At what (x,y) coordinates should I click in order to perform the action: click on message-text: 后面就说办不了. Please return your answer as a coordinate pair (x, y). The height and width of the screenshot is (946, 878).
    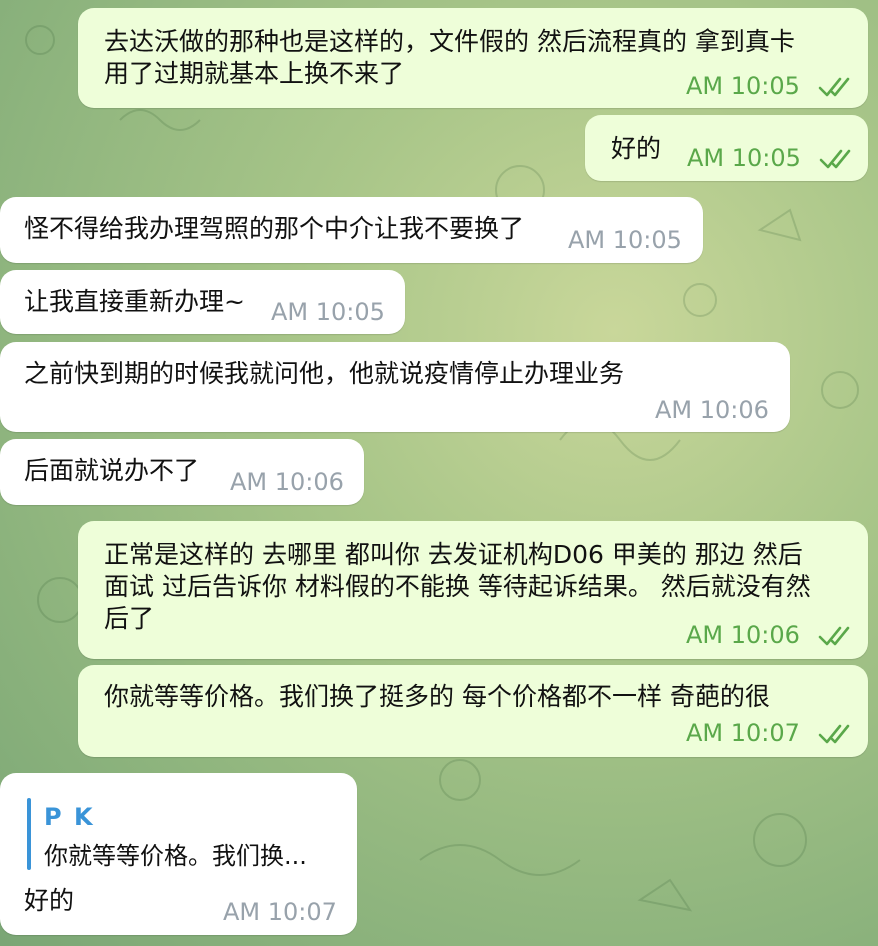
    Looking at the image, I should click on (112, 470).